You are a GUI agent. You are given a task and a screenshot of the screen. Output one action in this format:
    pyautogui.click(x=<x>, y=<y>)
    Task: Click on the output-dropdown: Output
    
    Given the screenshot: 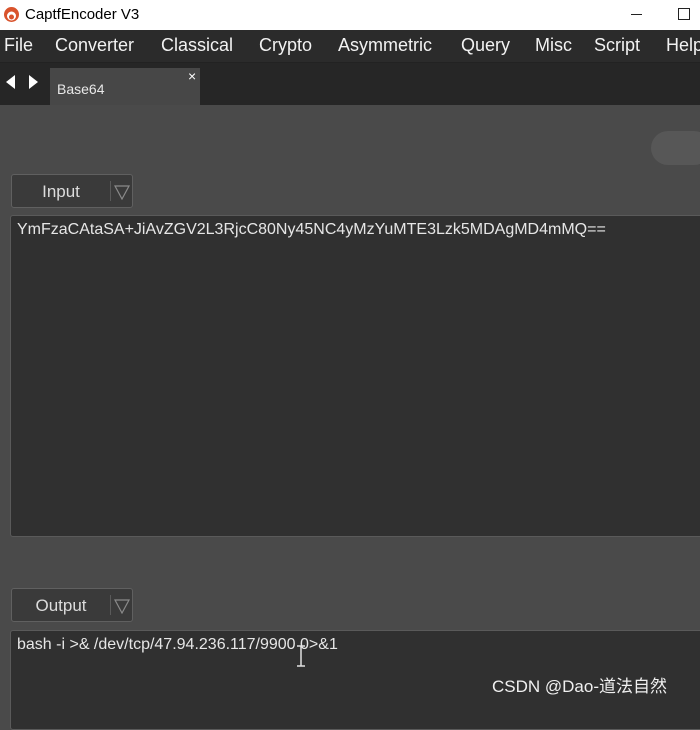 What is the action you would take?
    pyautogui.click(x=72, y=605)
    